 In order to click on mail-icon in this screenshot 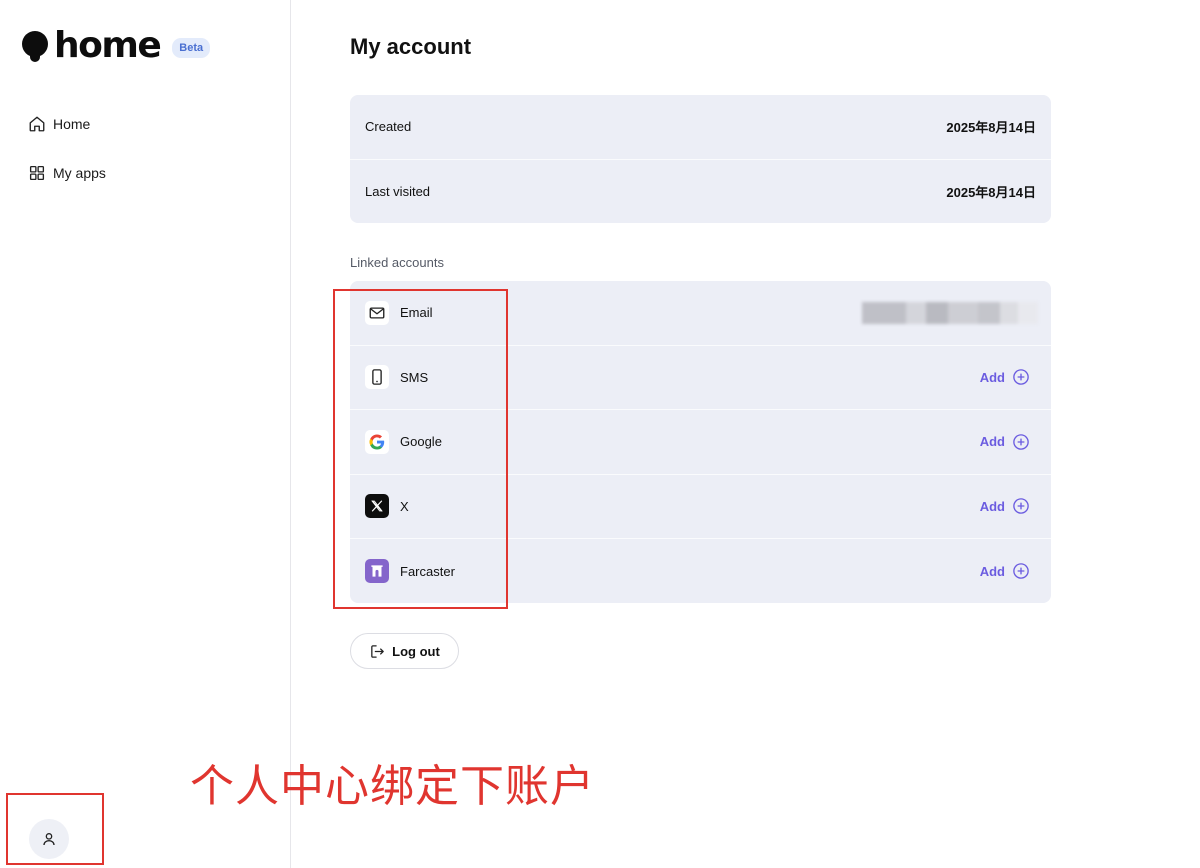, I will do `click(377, 312)`.